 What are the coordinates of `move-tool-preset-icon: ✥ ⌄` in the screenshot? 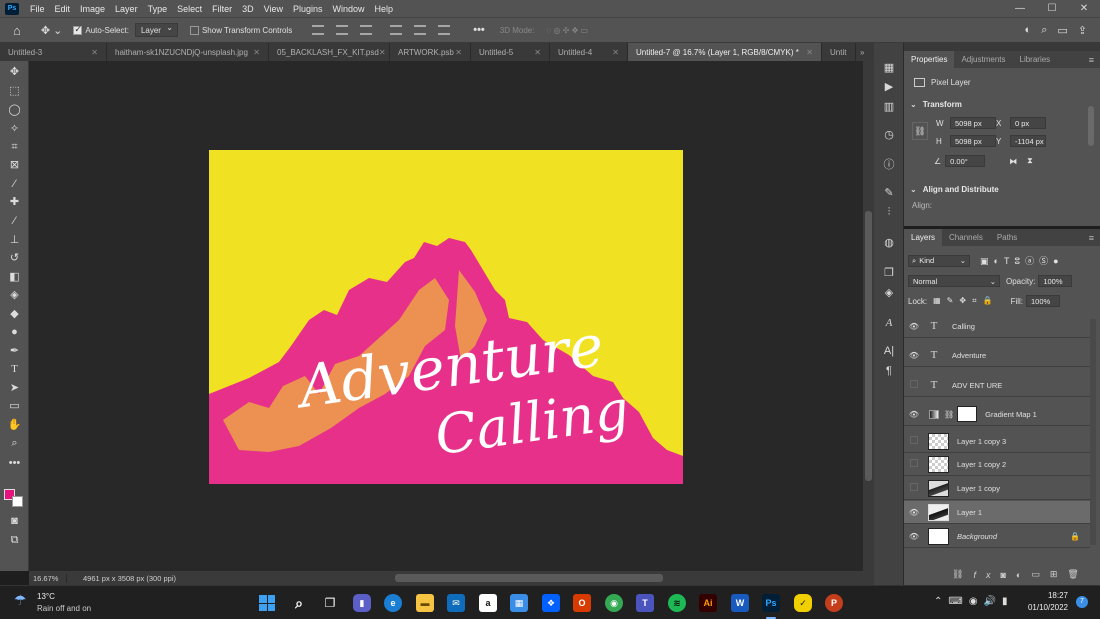 It's located at (52, 30).